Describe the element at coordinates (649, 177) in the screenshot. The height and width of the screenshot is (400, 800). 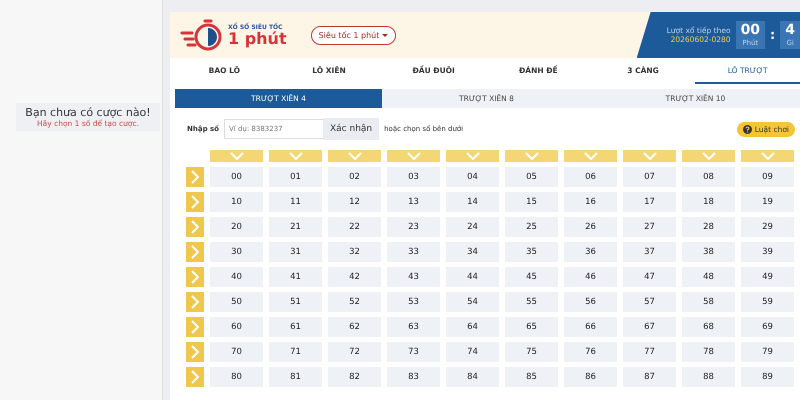
I see `number-cell: 07` at that location.